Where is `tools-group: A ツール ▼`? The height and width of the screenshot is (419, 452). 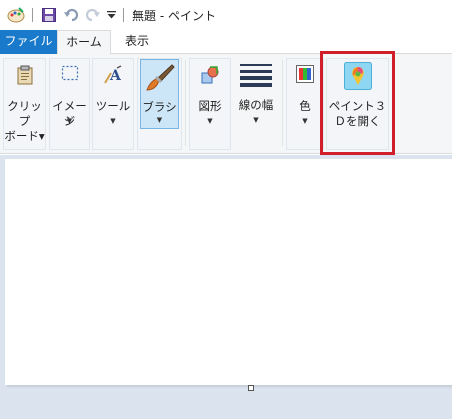
tools-group: A ツール ▼ is located at coordinates (113, 104).